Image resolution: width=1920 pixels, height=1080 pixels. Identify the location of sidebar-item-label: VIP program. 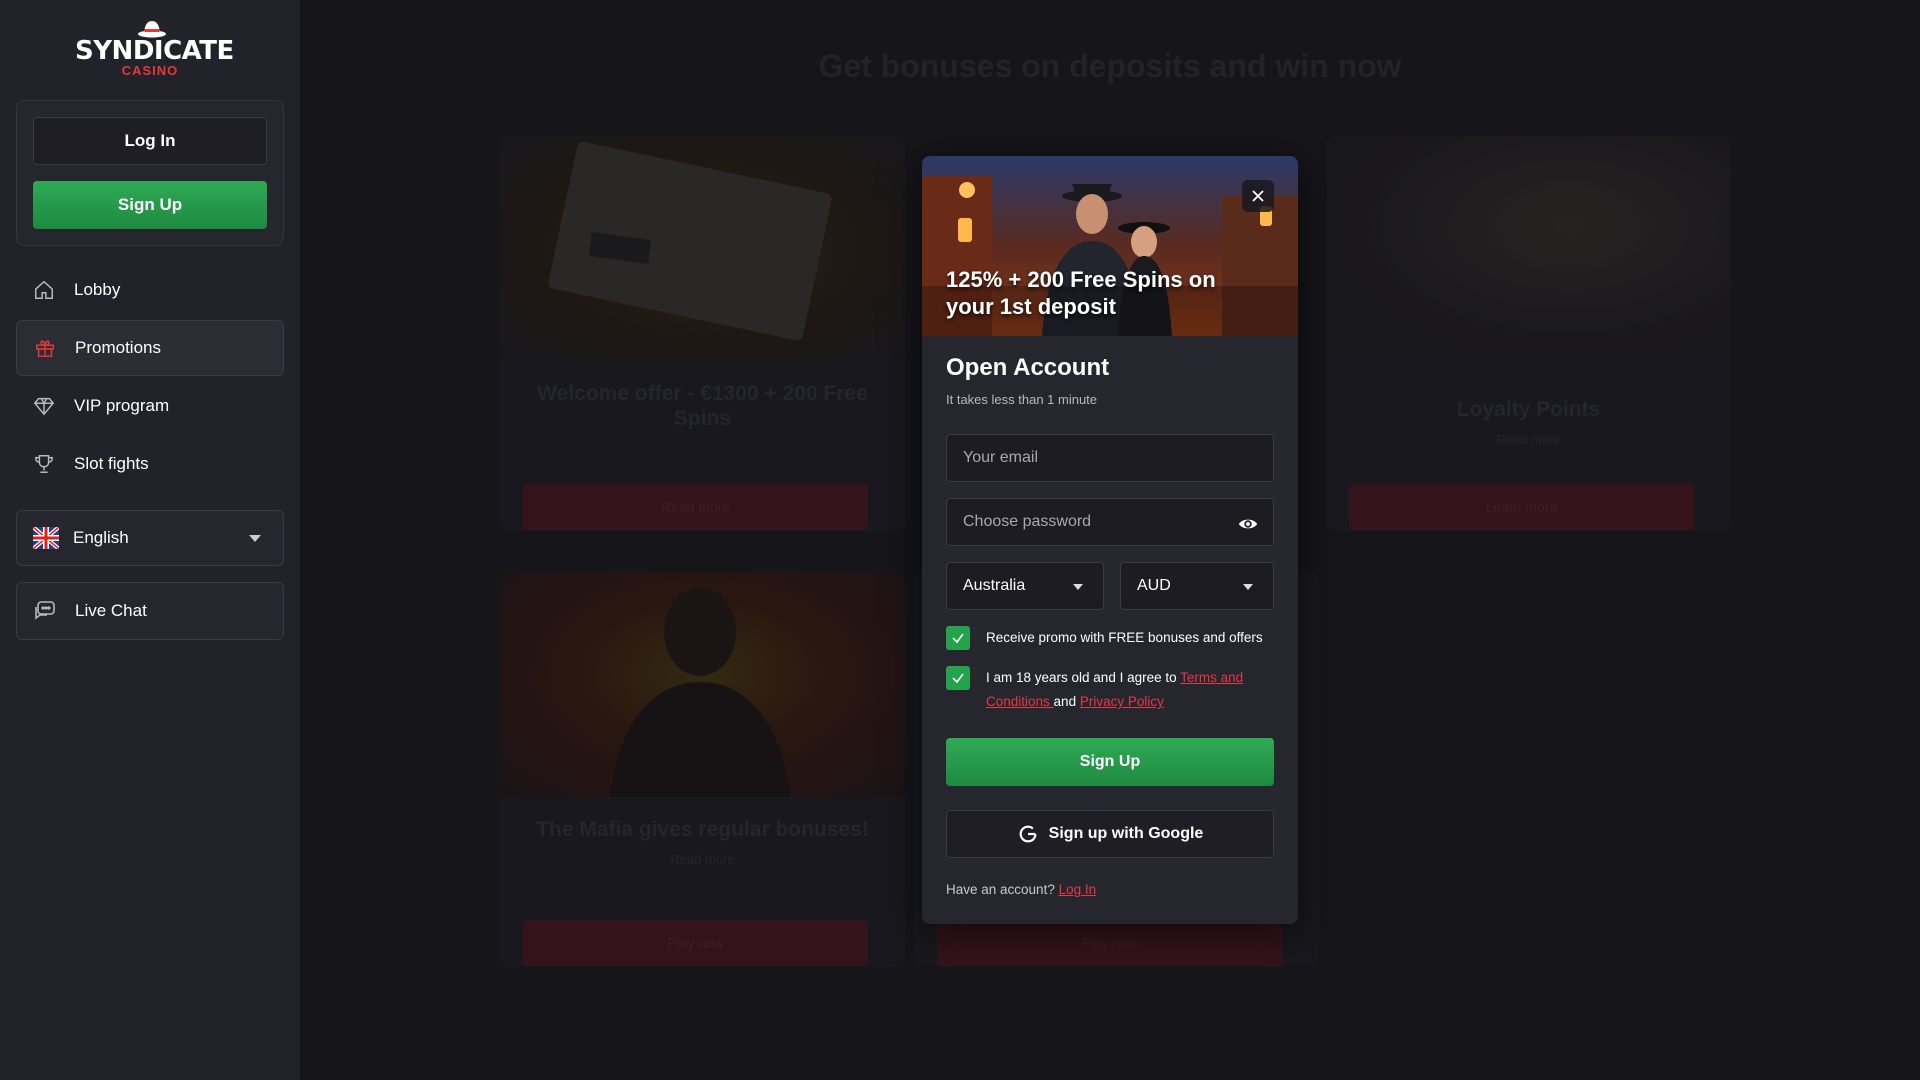
(122, 405).